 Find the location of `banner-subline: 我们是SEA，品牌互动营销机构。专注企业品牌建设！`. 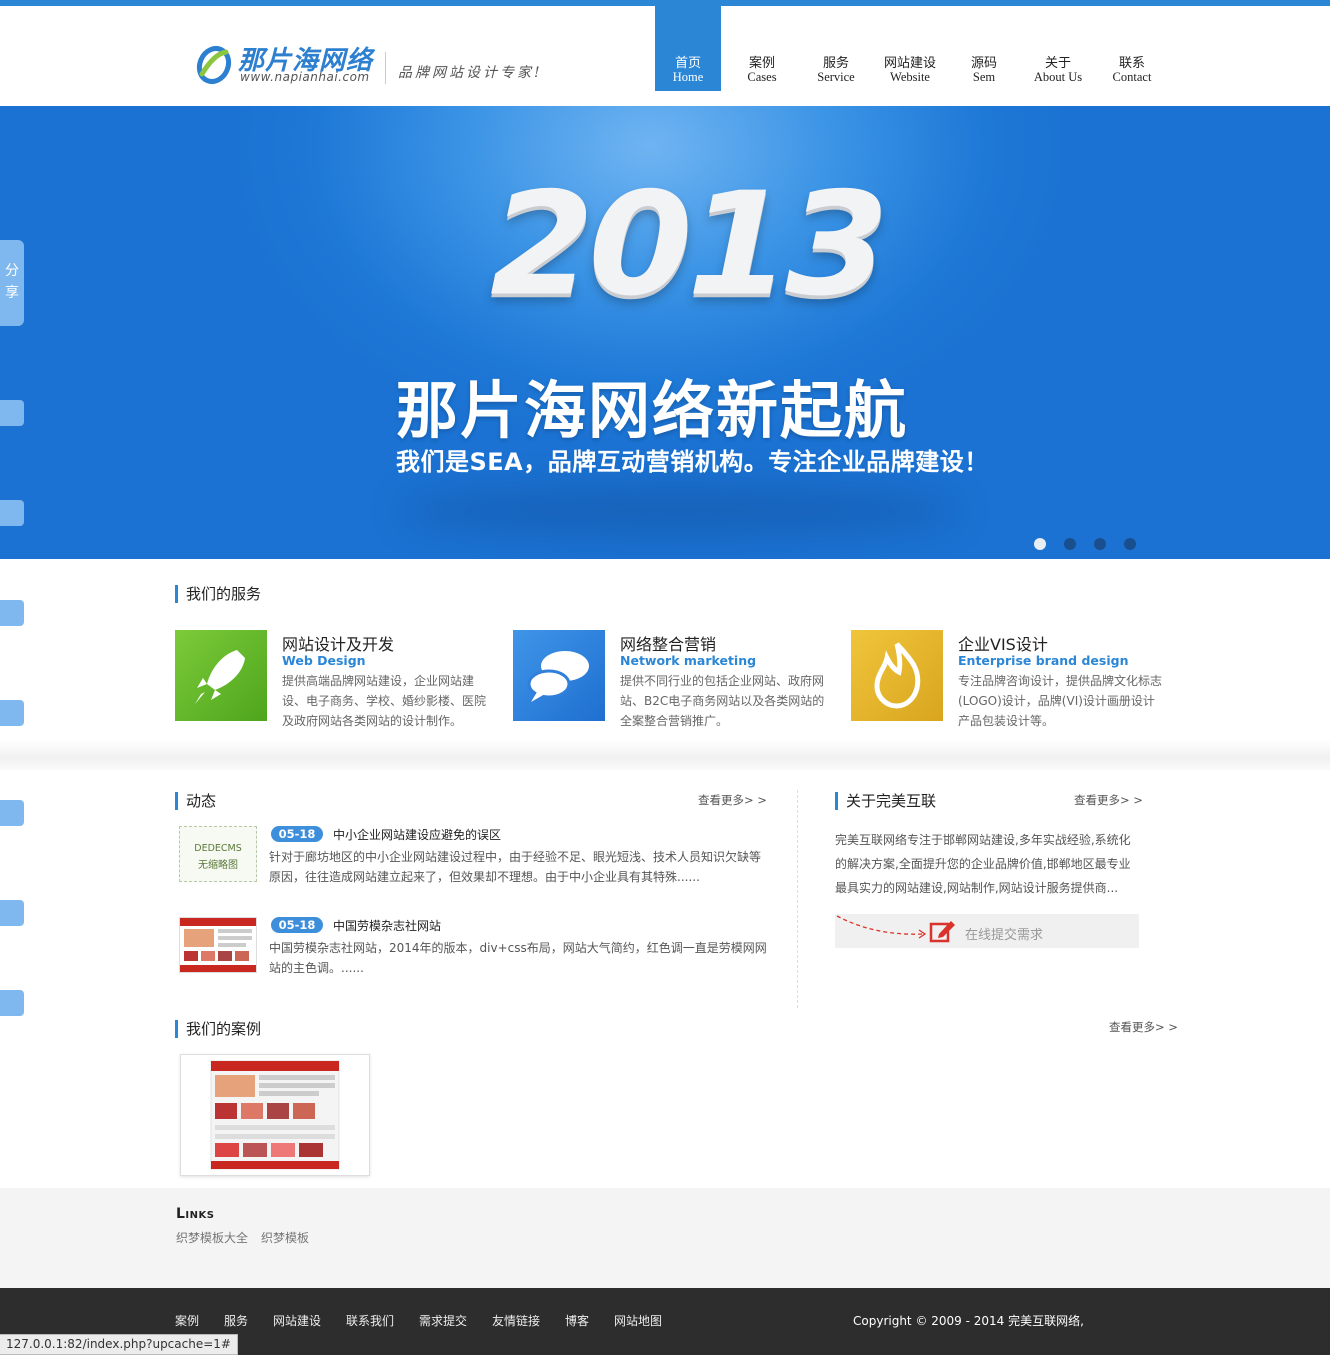

banner-subline: 我们是SEA，品牌互动营销机构。专注企业品牌建设！ is located at coordinates (692, 462).